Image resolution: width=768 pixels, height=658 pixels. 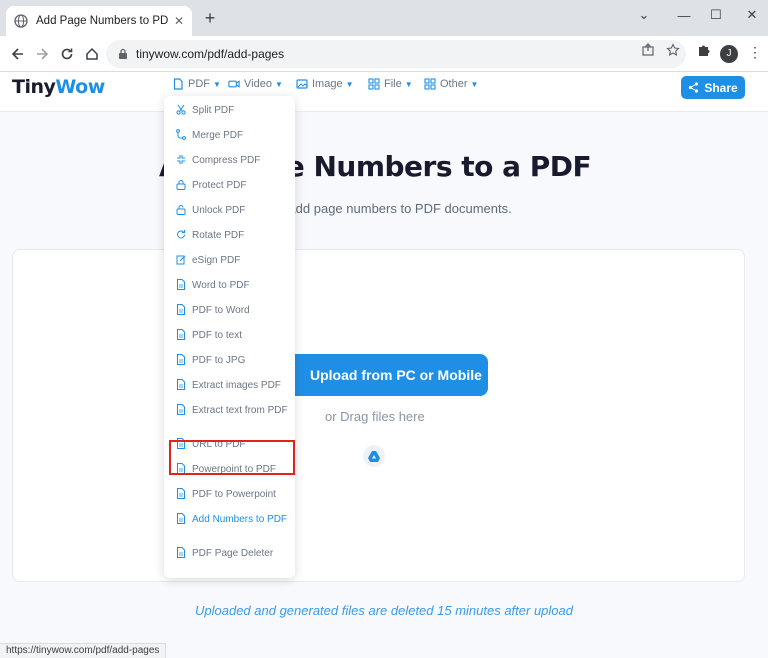 What do you see at coordinates (181, 210) in the screenshot?
I see `unlock-icon` at bounding box center [181, 210].